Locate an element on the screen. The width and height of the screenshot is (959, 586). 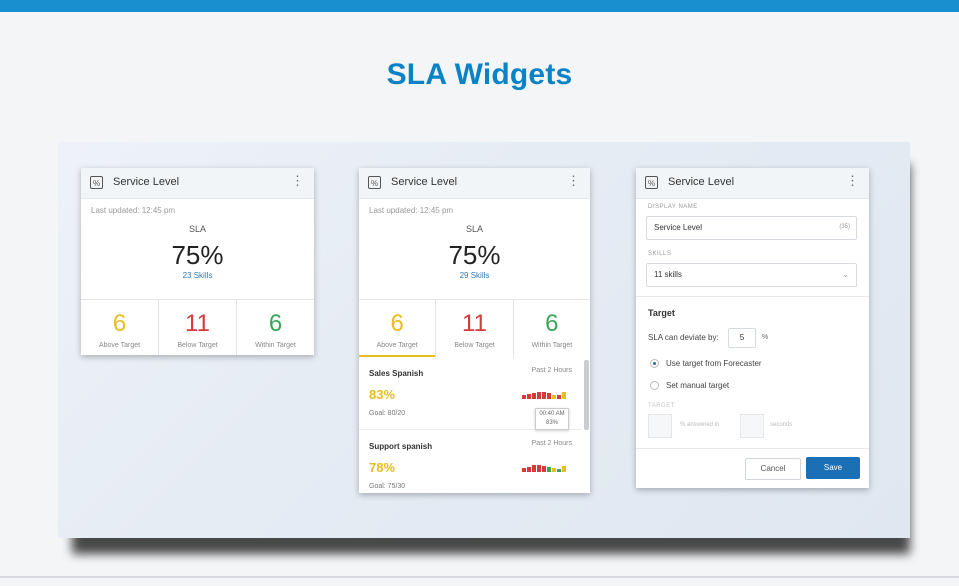
skill-name: Support spanish is located at coordinates (401, 446).